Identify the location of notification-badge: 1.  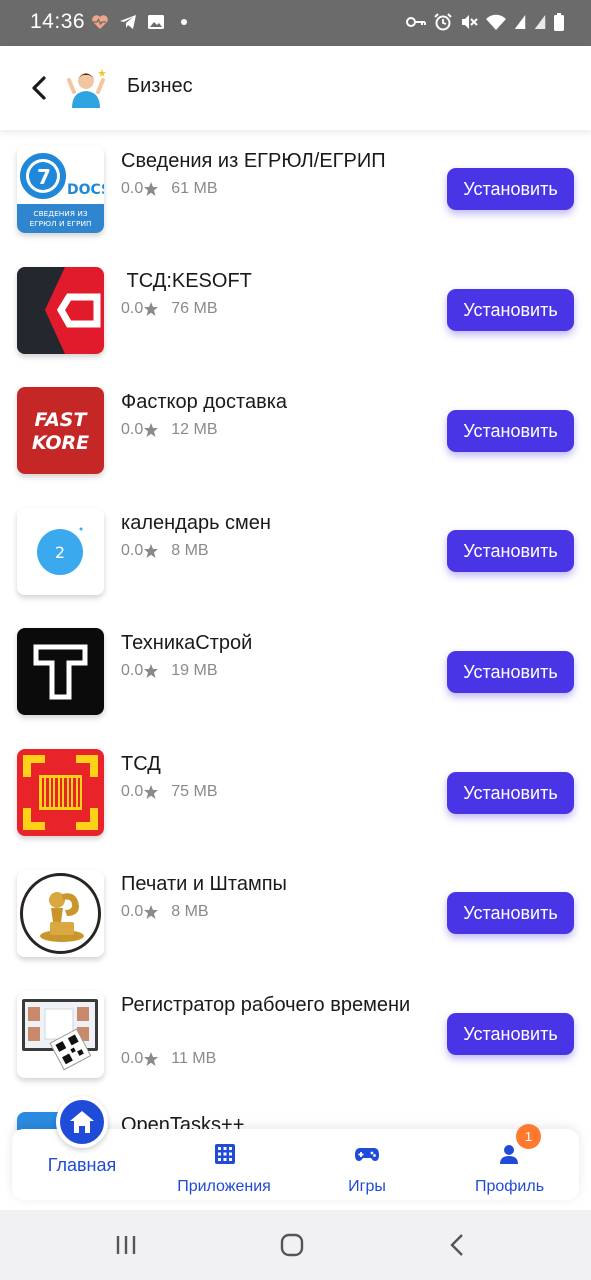
(528, 1136).